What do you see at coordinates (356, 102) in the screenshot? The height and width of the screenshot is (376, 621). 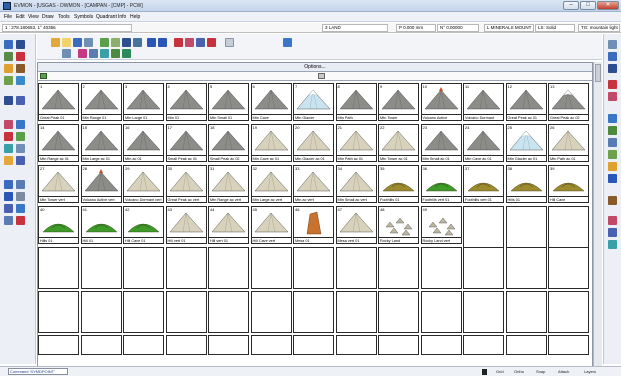 I see `symbol-tile: 8 Mtn Path` at bounding box center [356, 102].